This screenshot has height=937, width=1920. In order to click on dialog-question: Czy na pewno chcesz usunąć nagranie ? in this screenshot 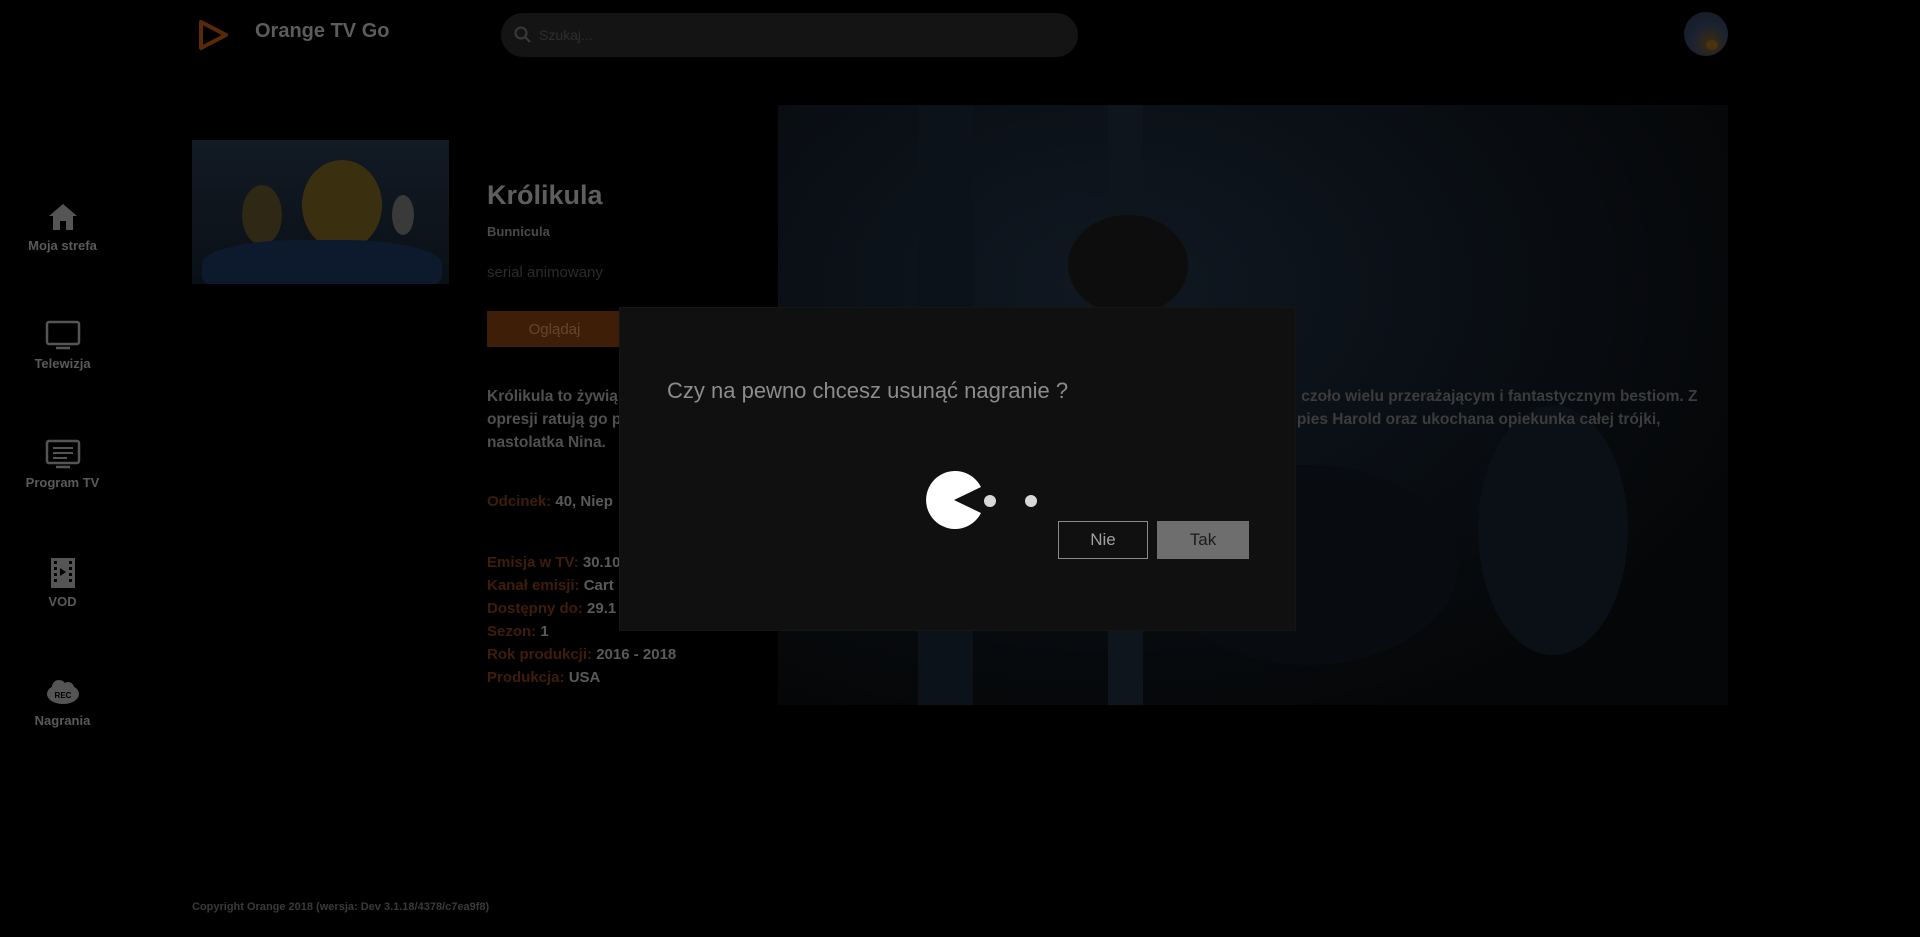, I will do `click(868, 390)`.